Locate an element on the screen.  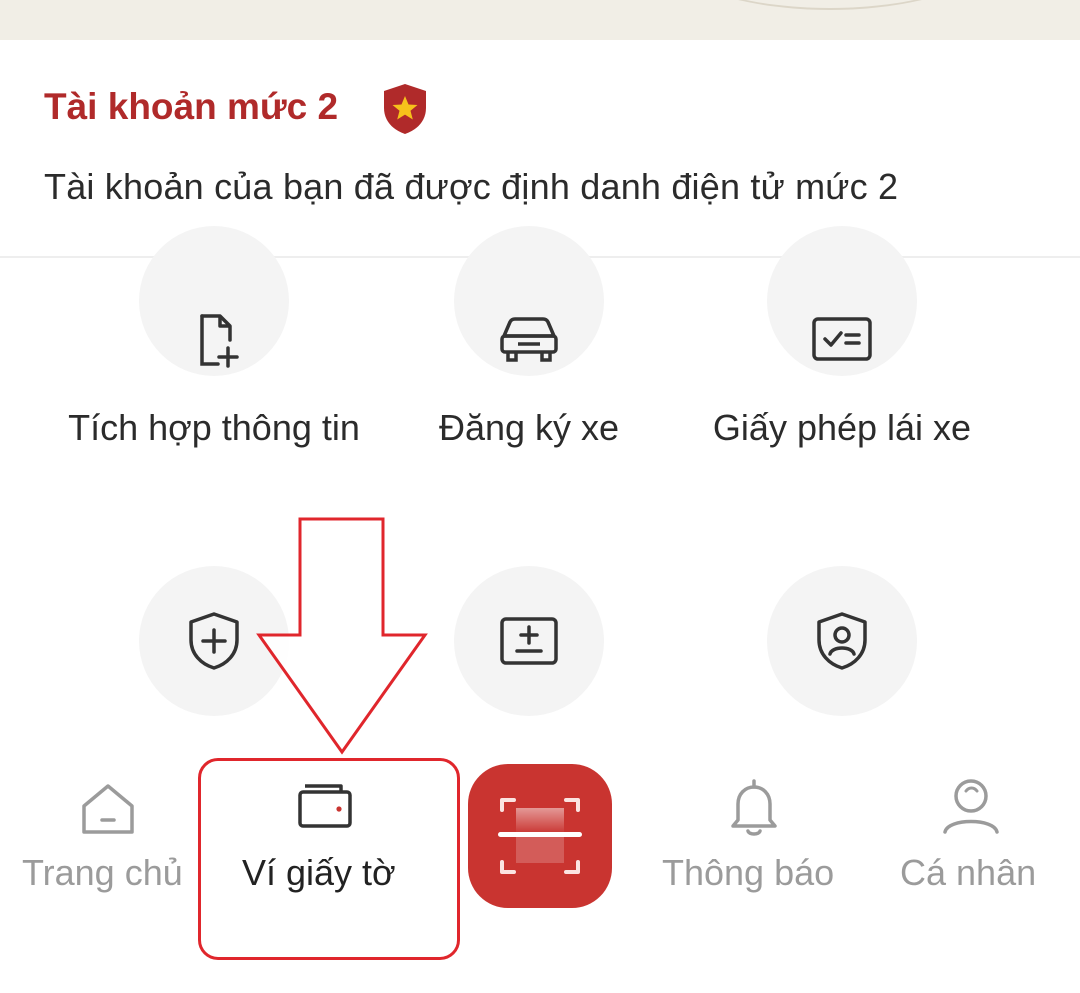
shield-user-icon is located at coordinates (842, 641).